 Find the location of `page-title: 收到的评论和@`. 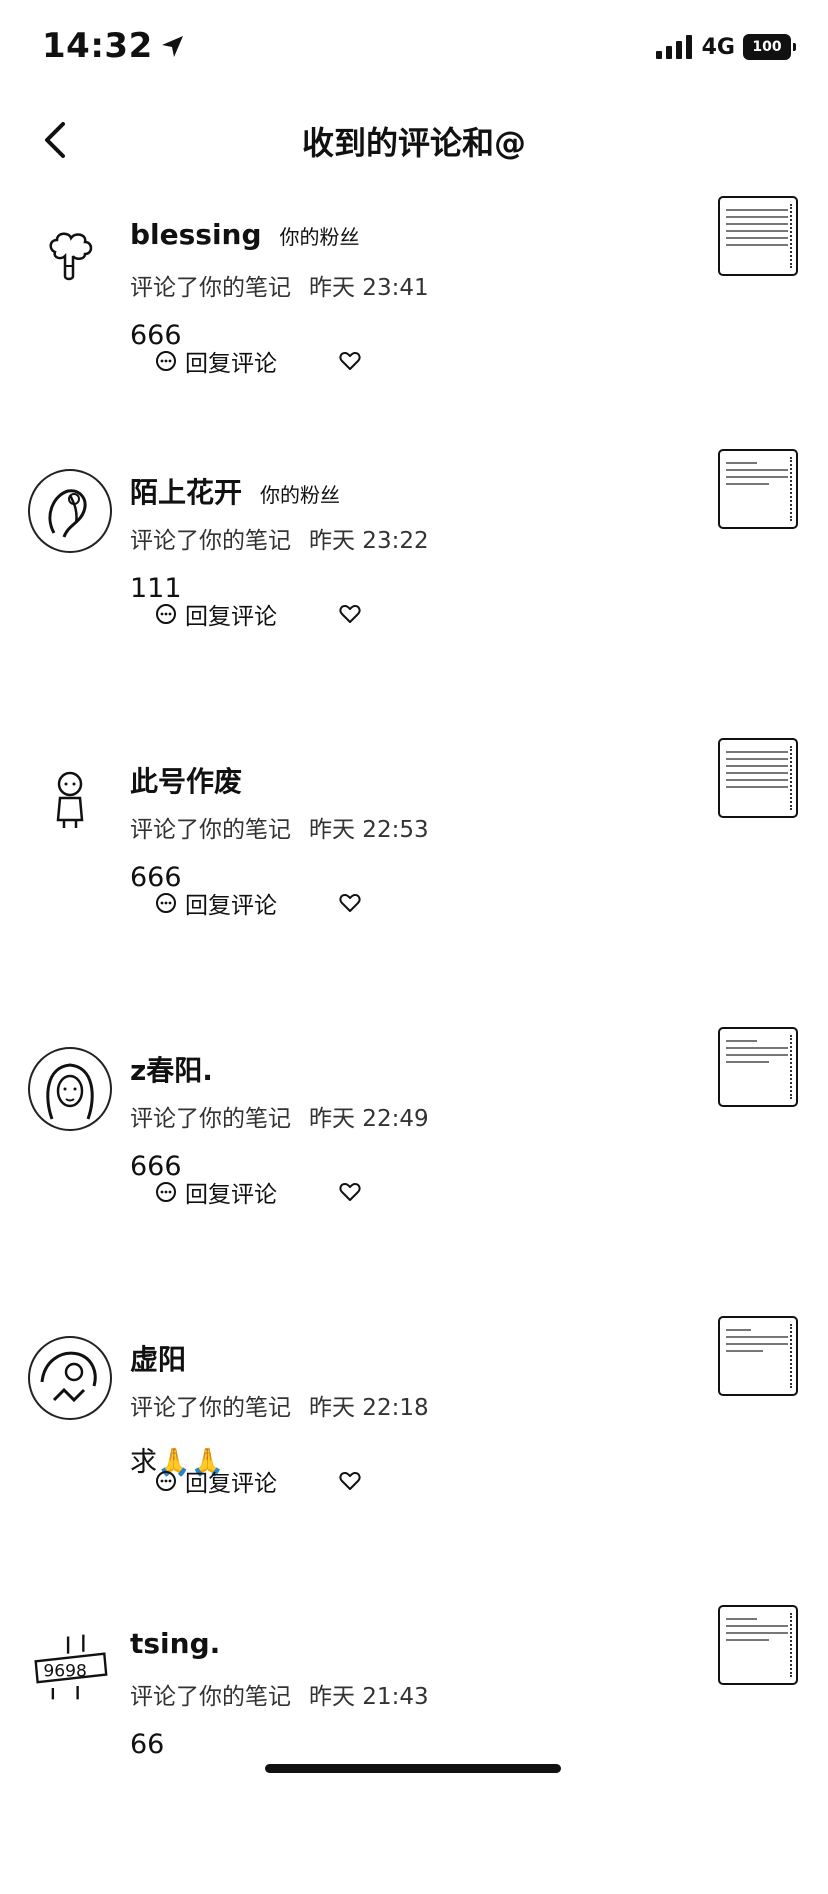

page-title: 收到的评论和@ is located at coordinates (413, 143).